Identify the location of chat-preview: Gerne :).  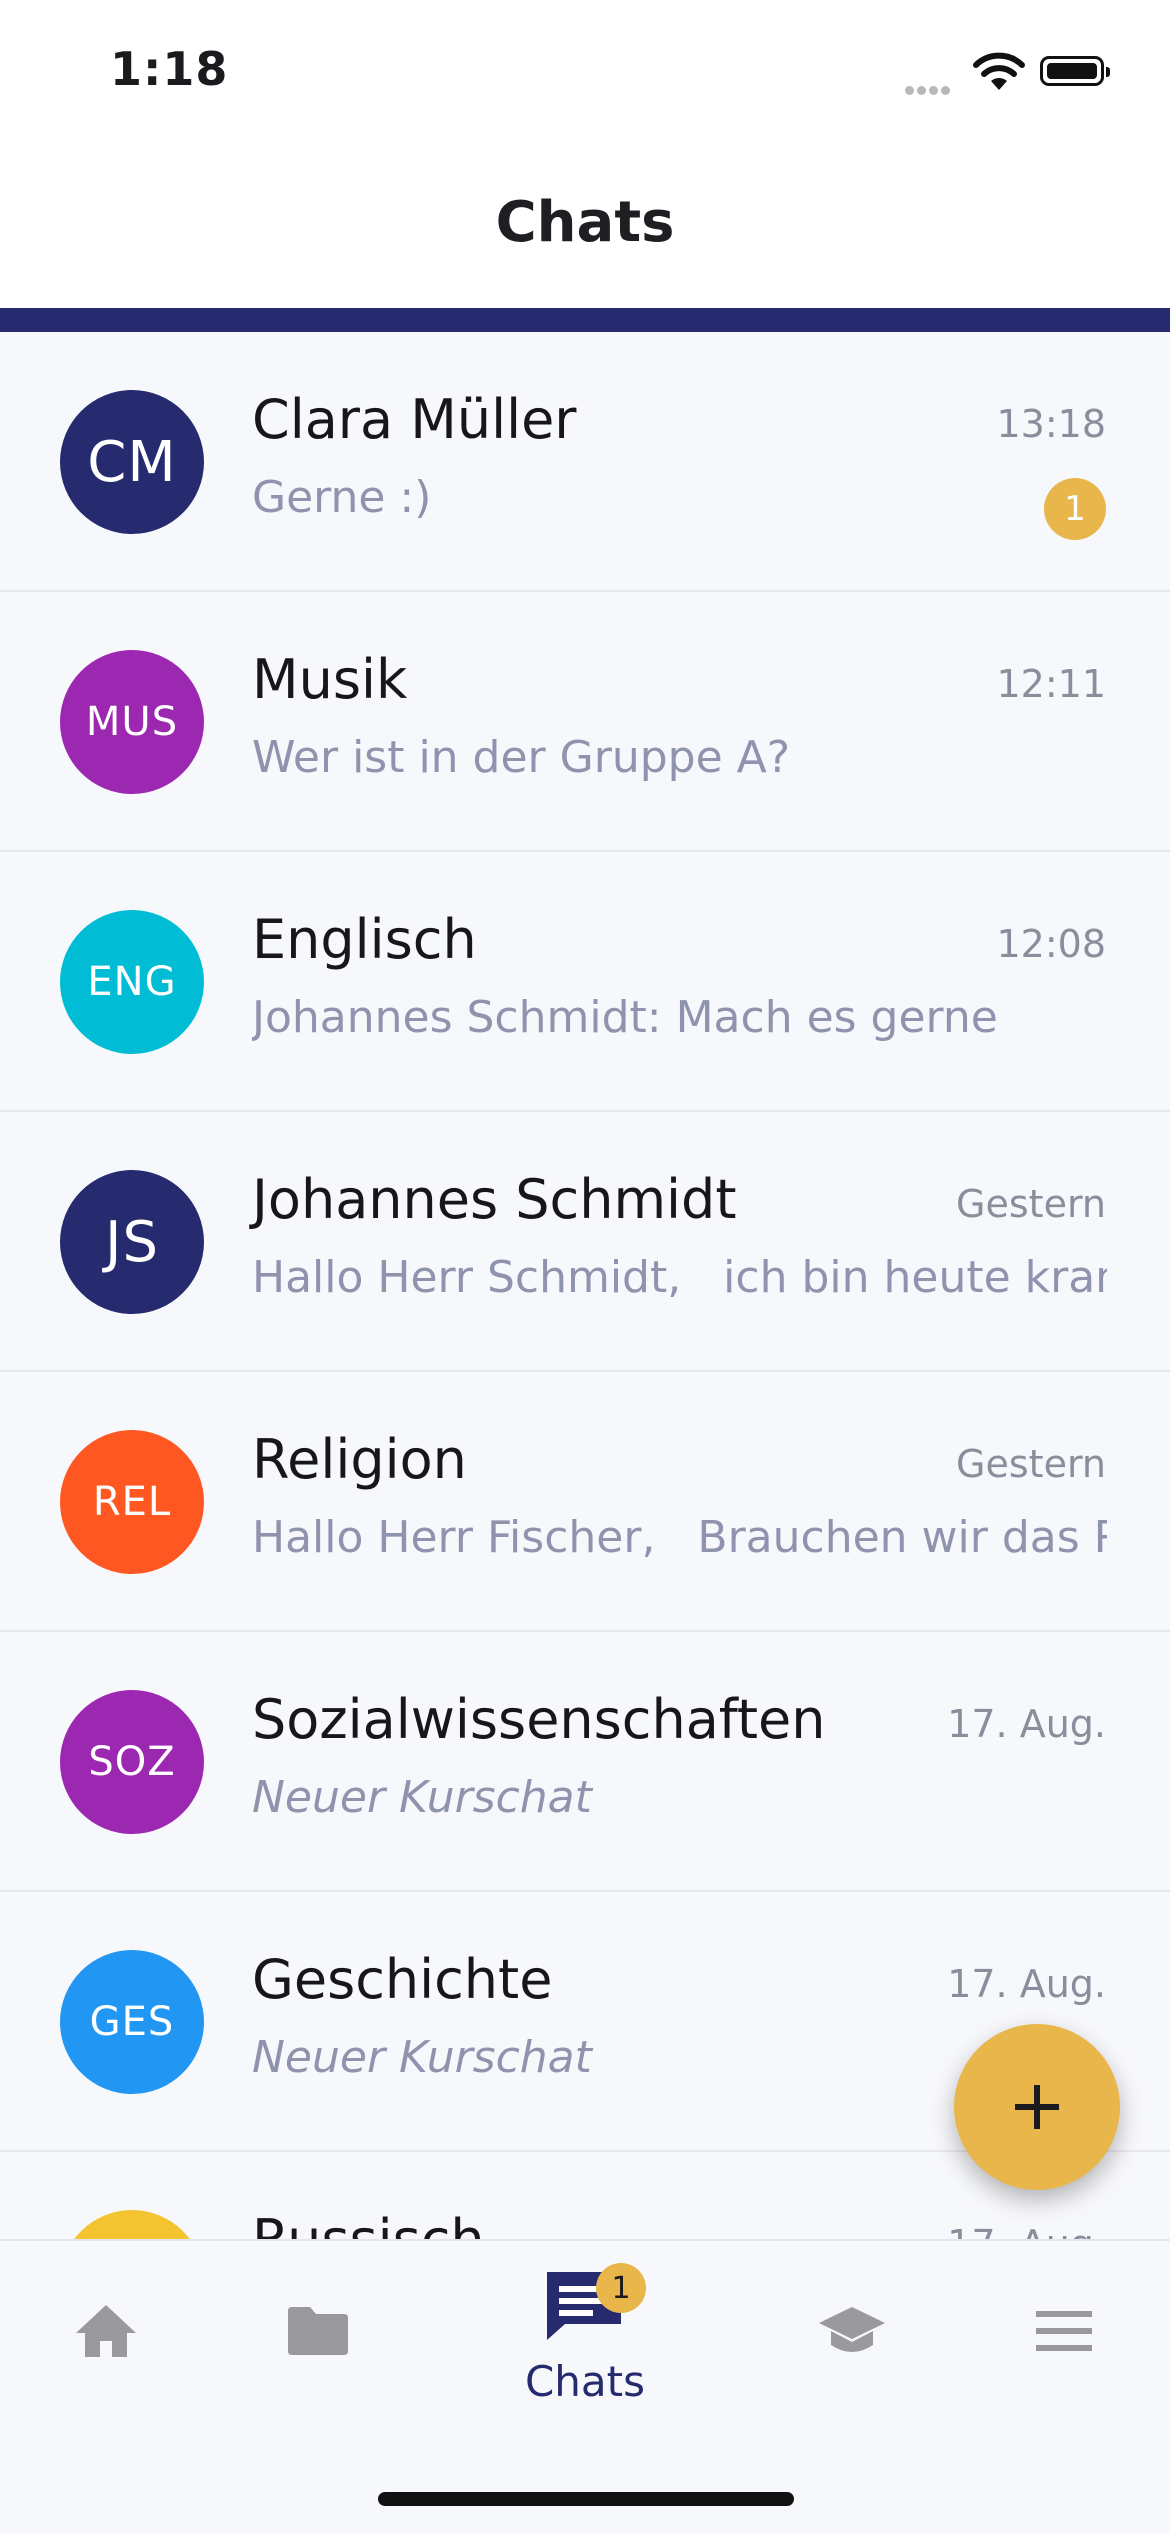
(342, 497).